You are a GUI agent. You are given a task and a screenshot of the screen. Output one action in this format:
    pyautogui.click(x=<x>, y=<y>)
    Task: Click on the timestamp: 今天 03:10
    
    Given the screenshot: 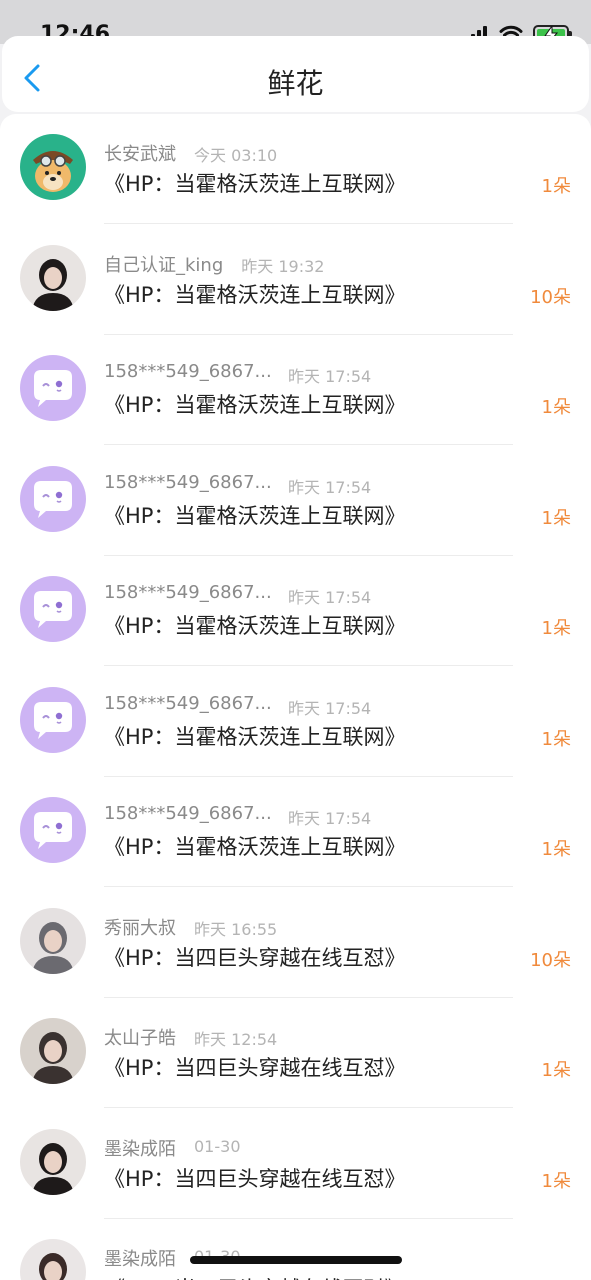 What is the action you would take?
    pyautogui.click(x=236, y=155)
    